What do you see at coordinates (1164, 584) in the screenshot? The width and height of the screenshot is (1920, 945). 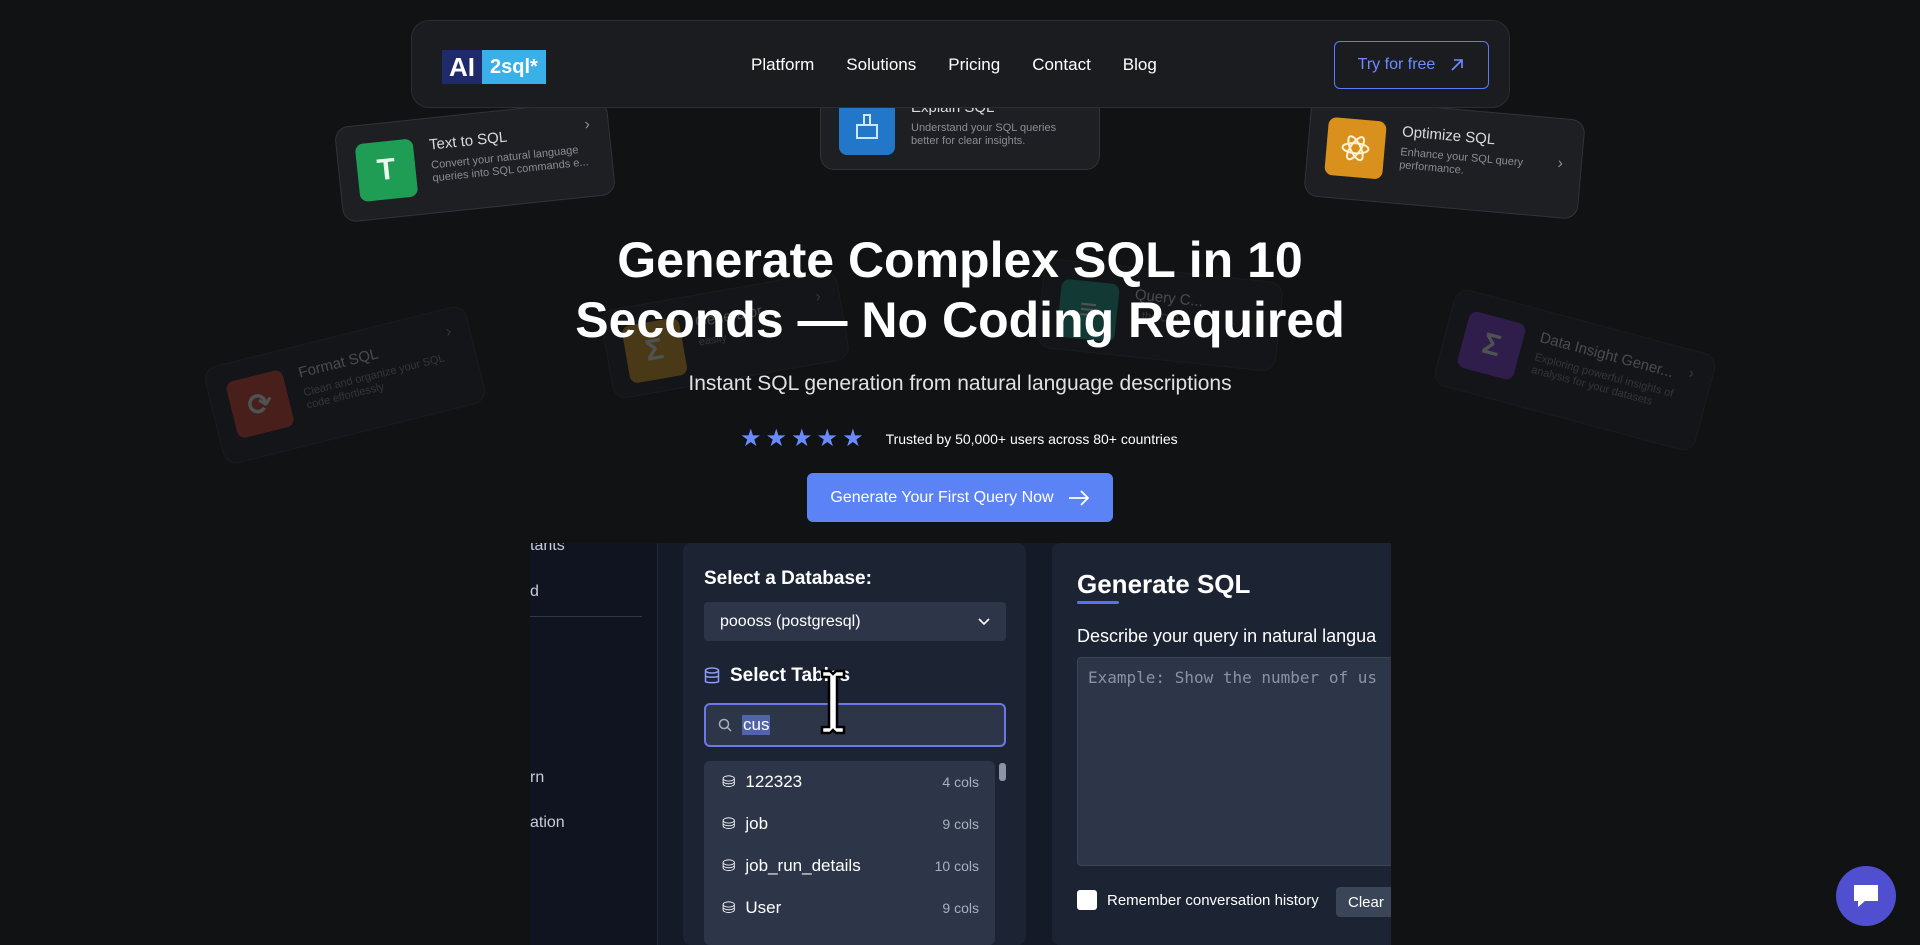 I see `generate-sql-title: Generate SQL` at bounding box center [1164, 584].